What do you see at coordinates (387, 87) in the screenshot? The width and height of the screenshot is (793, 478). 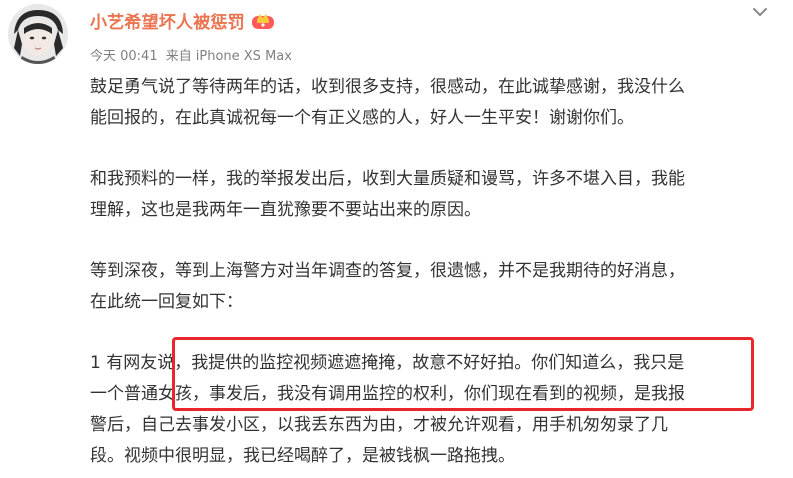 I see `text-line: 鼓足勇气说了等待两年的话，收到很多支持，很感动，在此诚挚感谢，我没什么` at bounding box center [387, 87].